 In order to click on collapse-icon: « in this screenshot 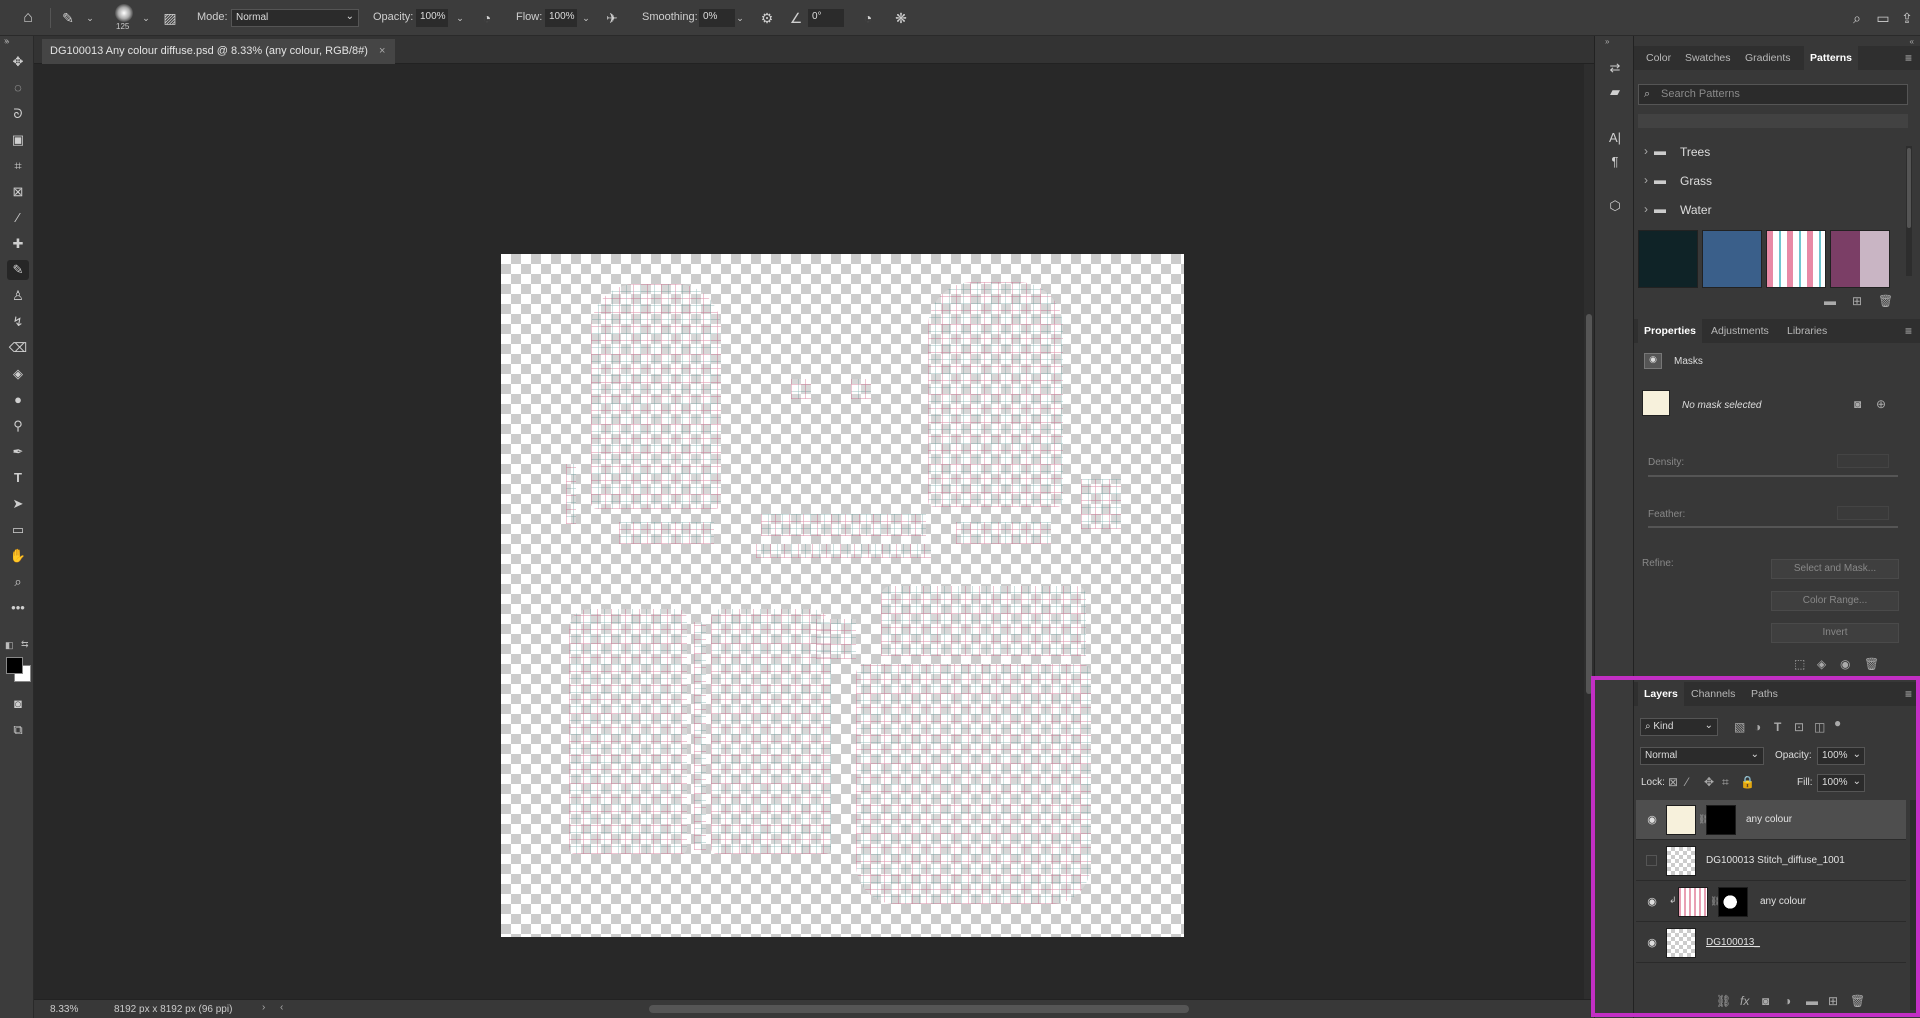, I will do `click(1912, 41)`.